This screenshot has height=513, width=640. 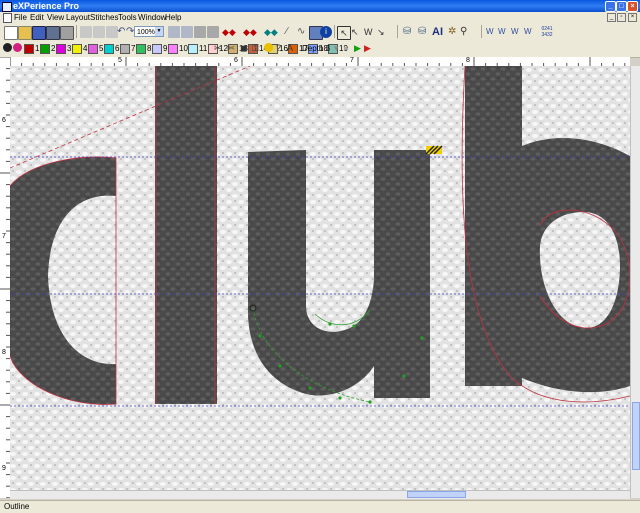 I want to click on stop-icon: ◼, so click(x=246, y=49).